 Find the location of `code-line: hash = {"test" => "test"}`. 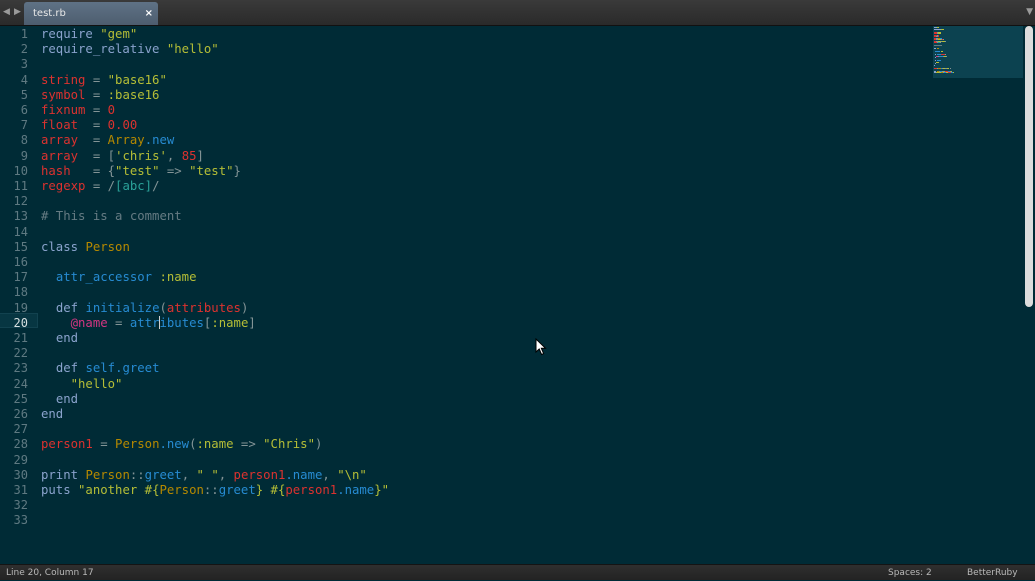

code-line: hash = {"test" => "test"} is located at coordinates (141, 171).